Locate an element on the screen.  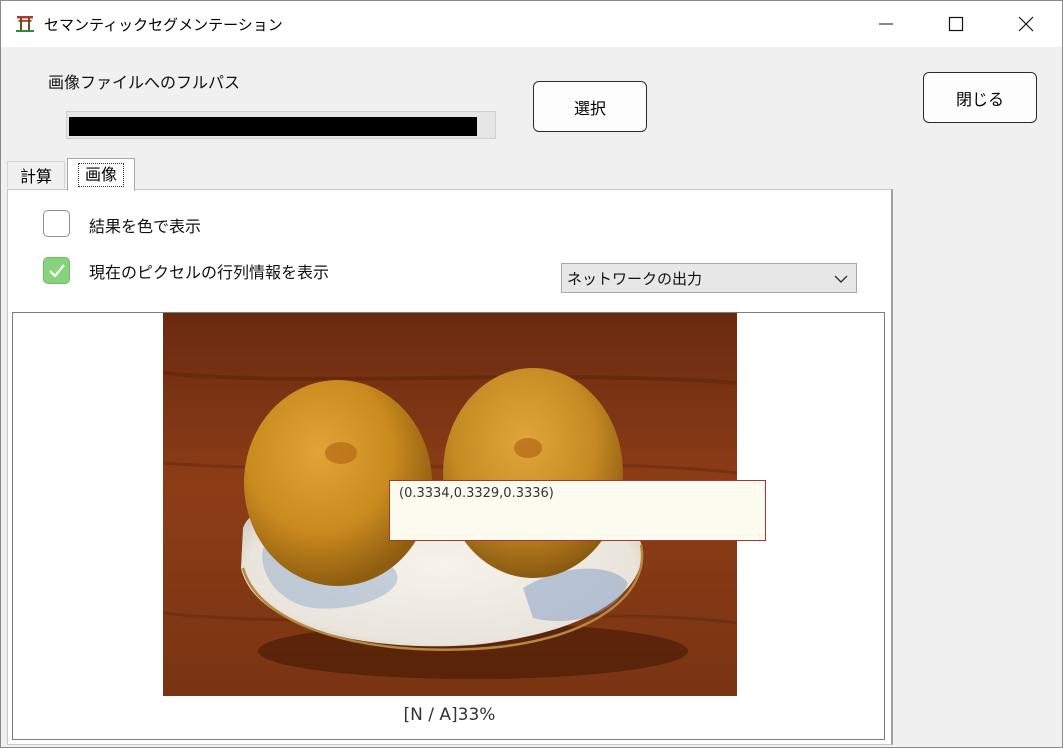
minimize-button is located at coordinates (886, 24).